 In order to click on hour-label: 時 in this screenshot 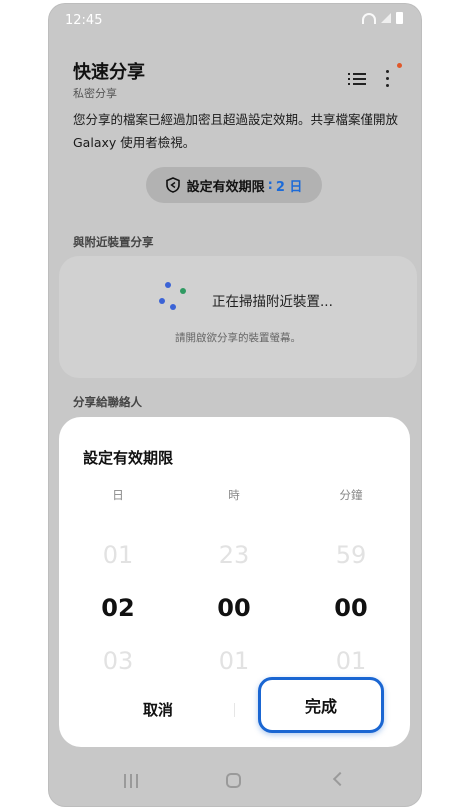, I will do `click(234, 495)`.